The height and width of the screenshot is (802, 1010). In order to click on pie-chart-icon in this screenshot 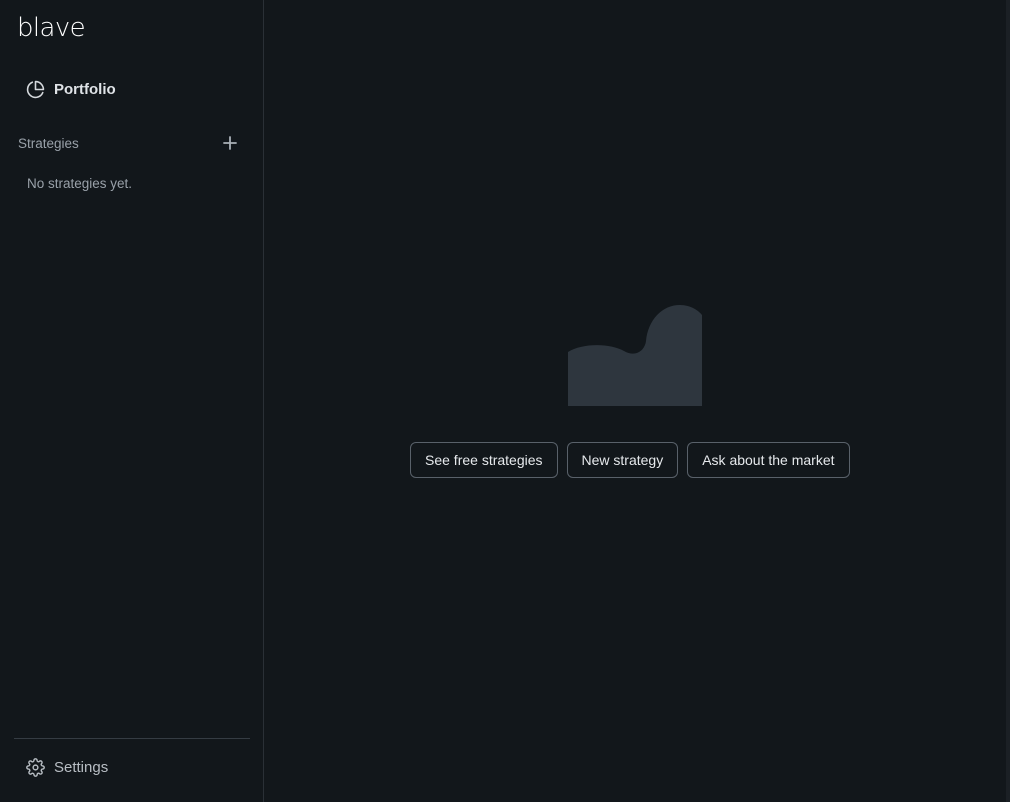, I will do `click(35, 89)`.